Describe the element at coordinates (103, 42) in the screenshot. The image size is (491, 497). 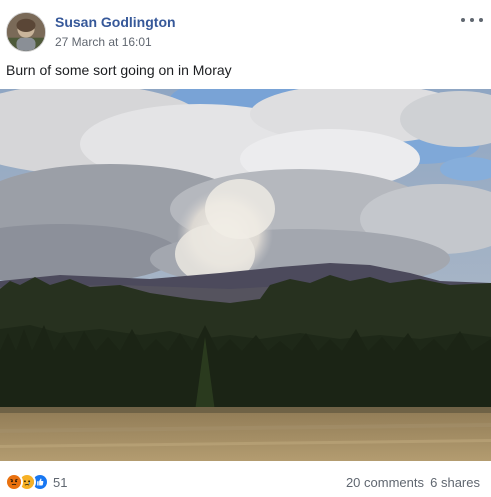
I see `post-timestamp: 27 March at 16:01` at that location.